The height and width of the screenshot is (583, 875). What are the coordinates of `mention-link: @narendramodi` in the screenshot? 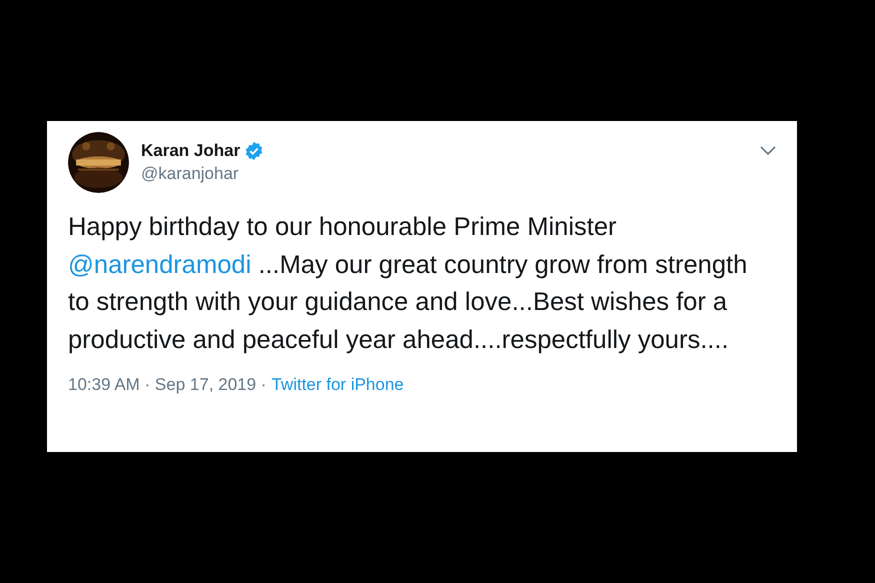 It's located at (160, 264).